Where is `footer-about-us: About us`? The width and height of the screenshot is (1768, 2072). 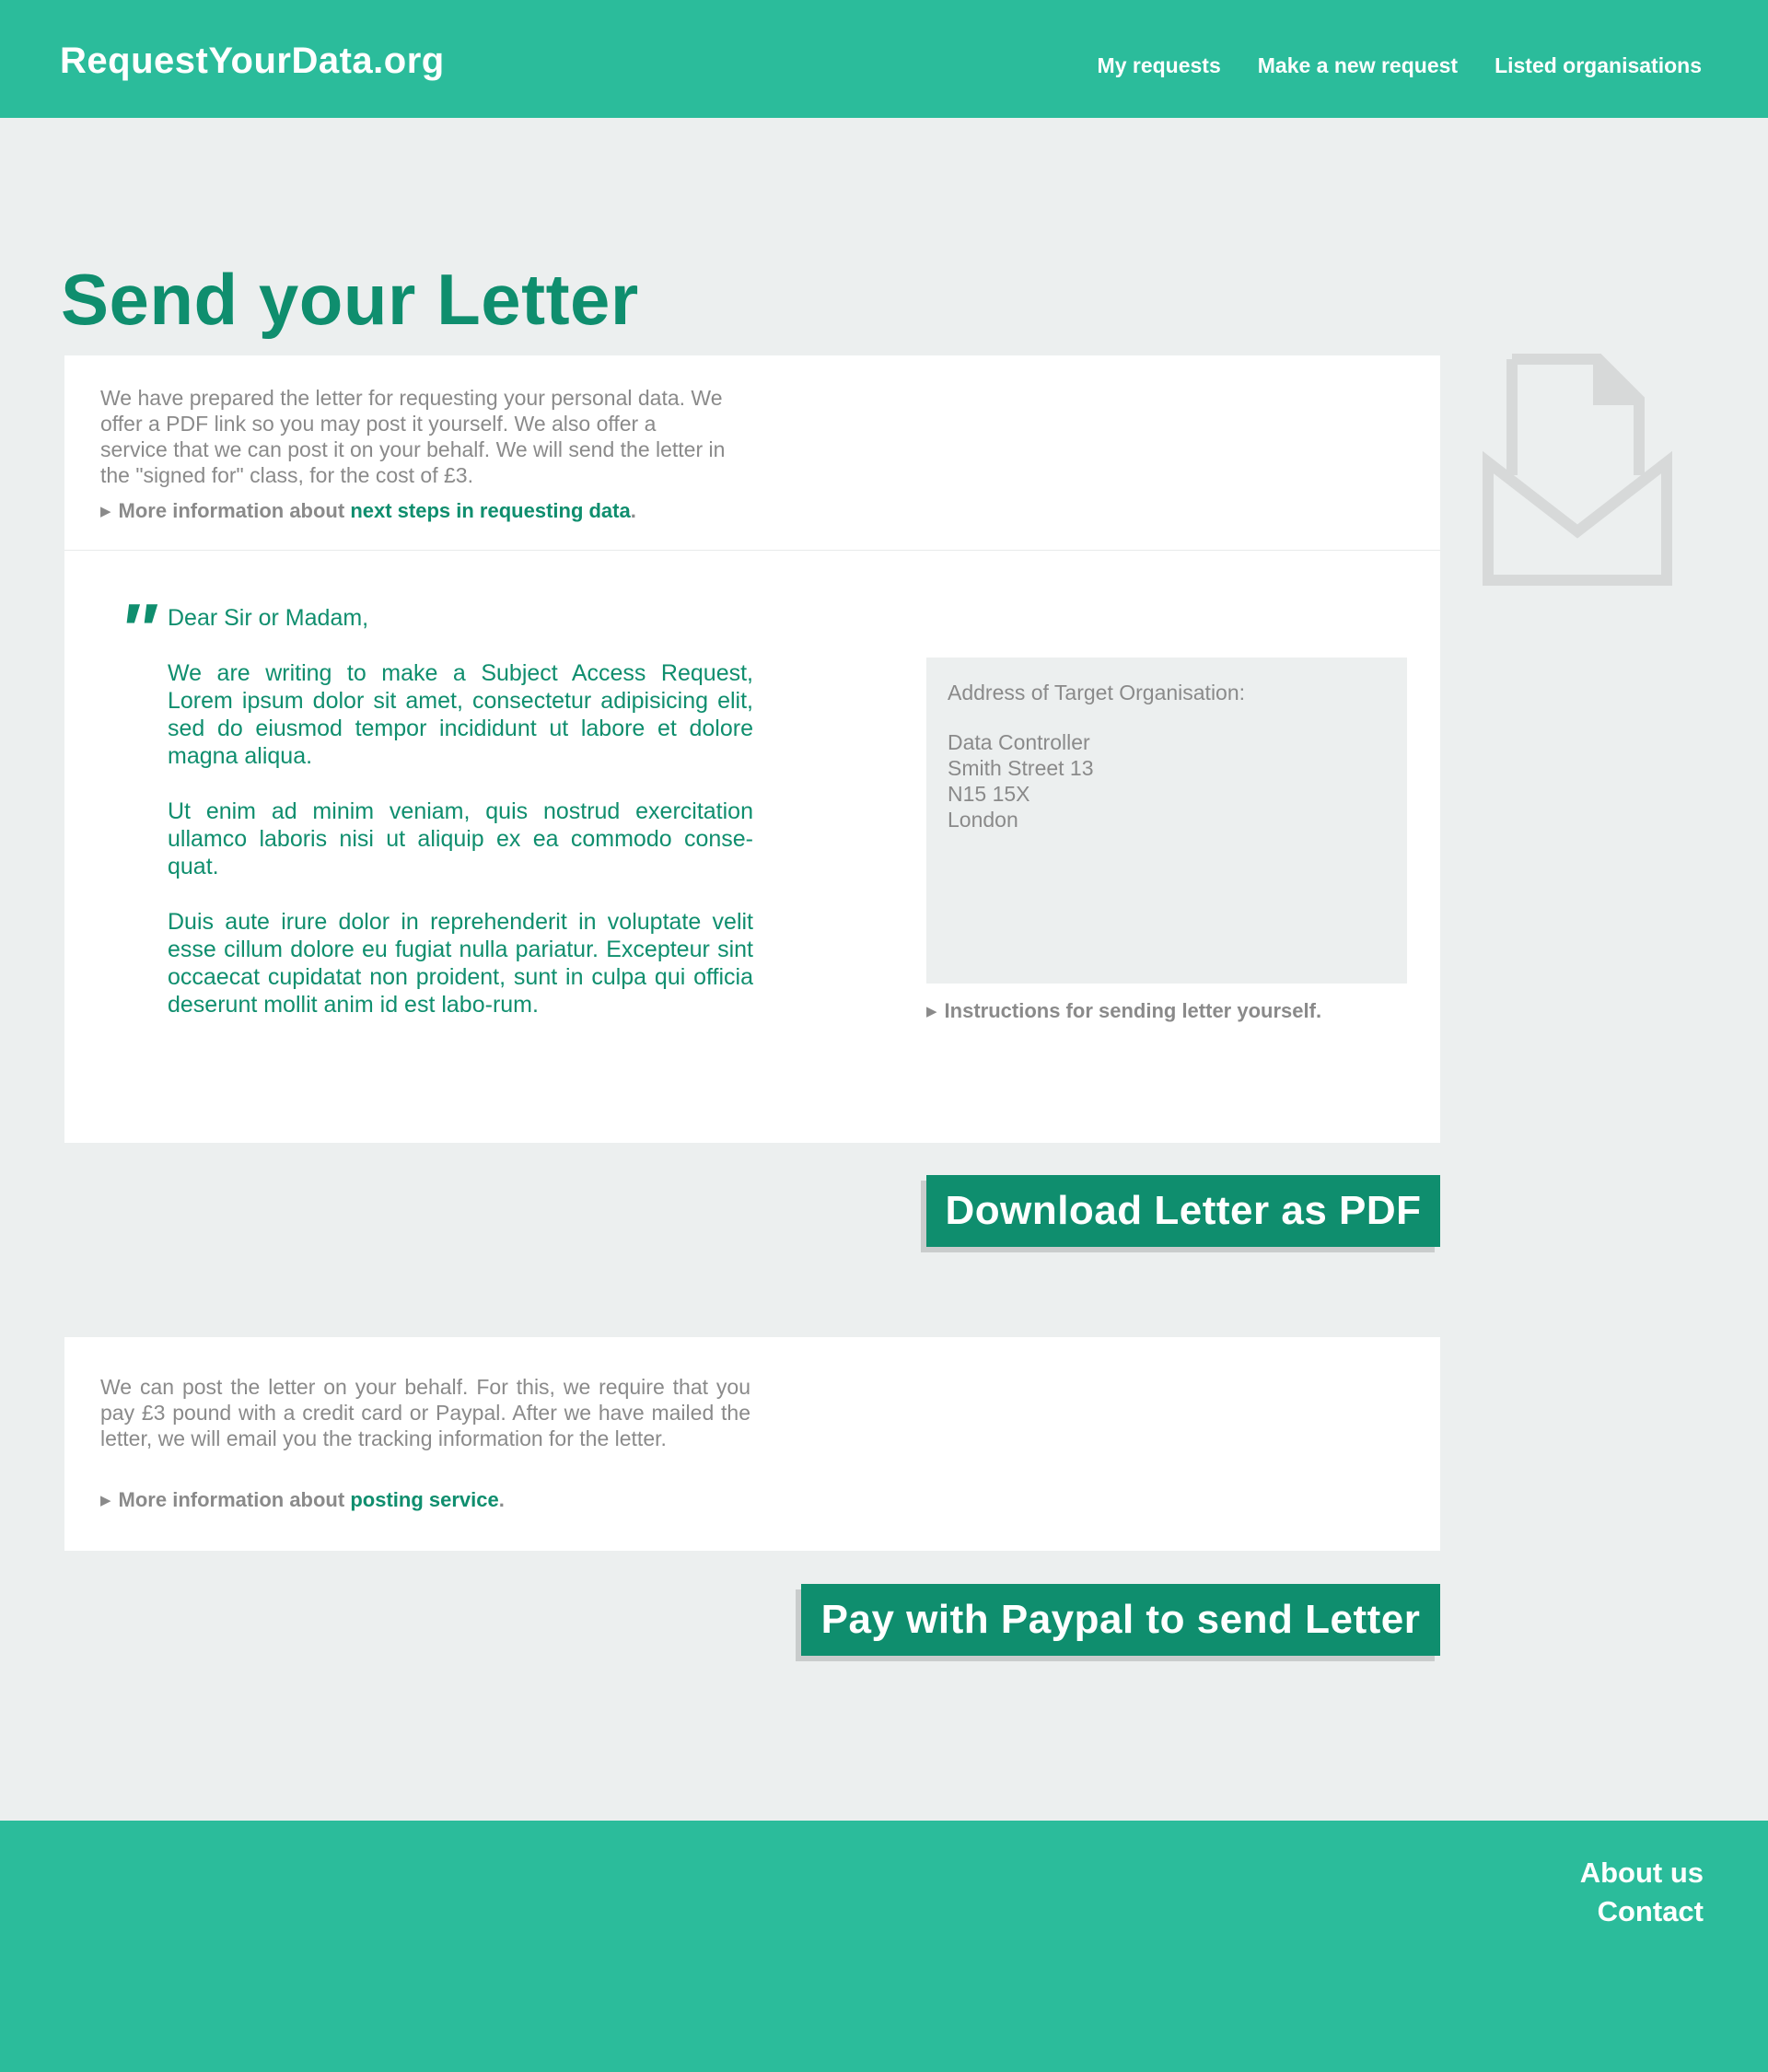
footer-about-us: About us is located at coordinates (1642, 1873).